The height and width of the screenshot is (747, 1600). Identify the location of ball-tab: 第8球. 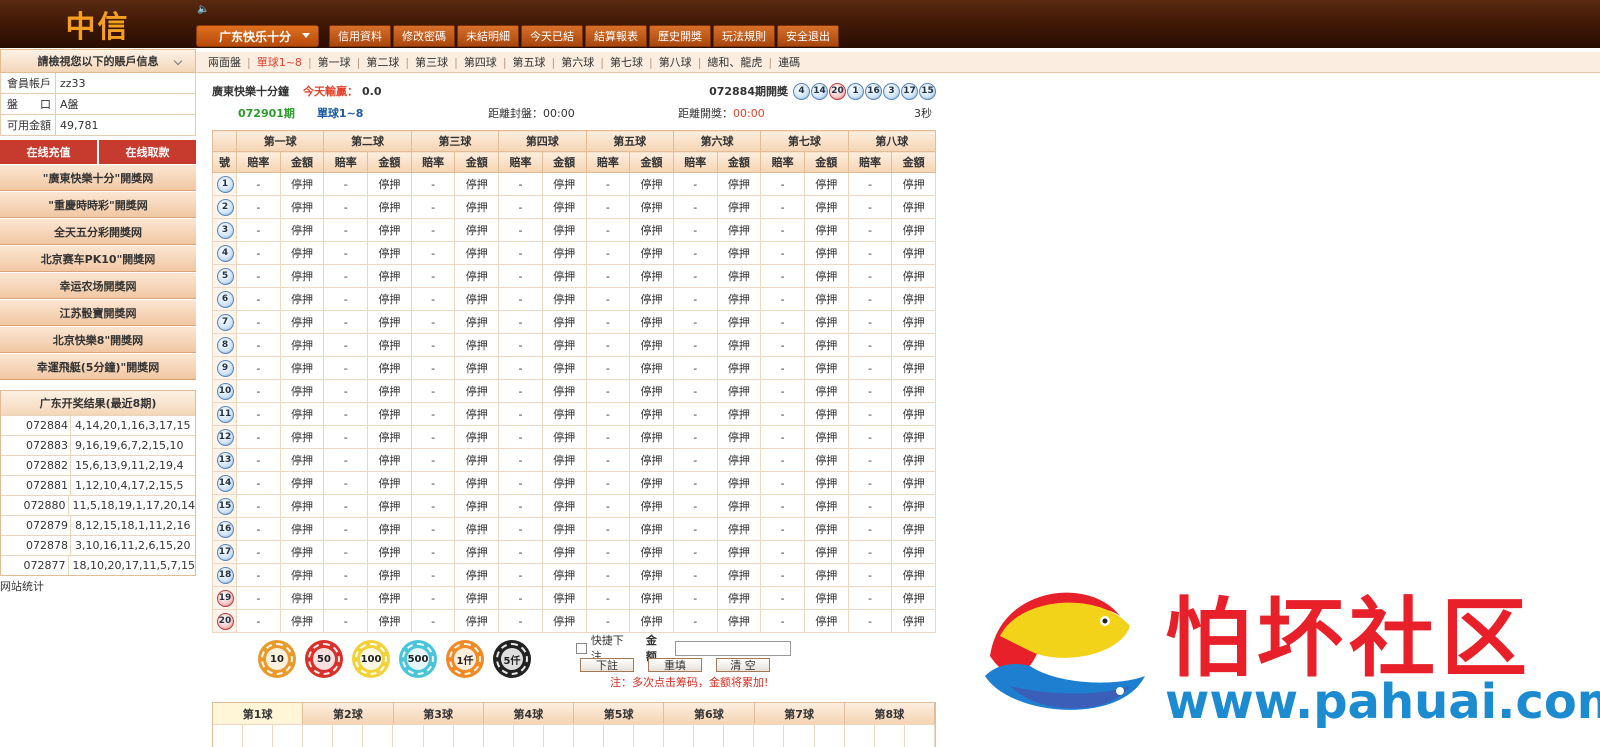
(890, 713).